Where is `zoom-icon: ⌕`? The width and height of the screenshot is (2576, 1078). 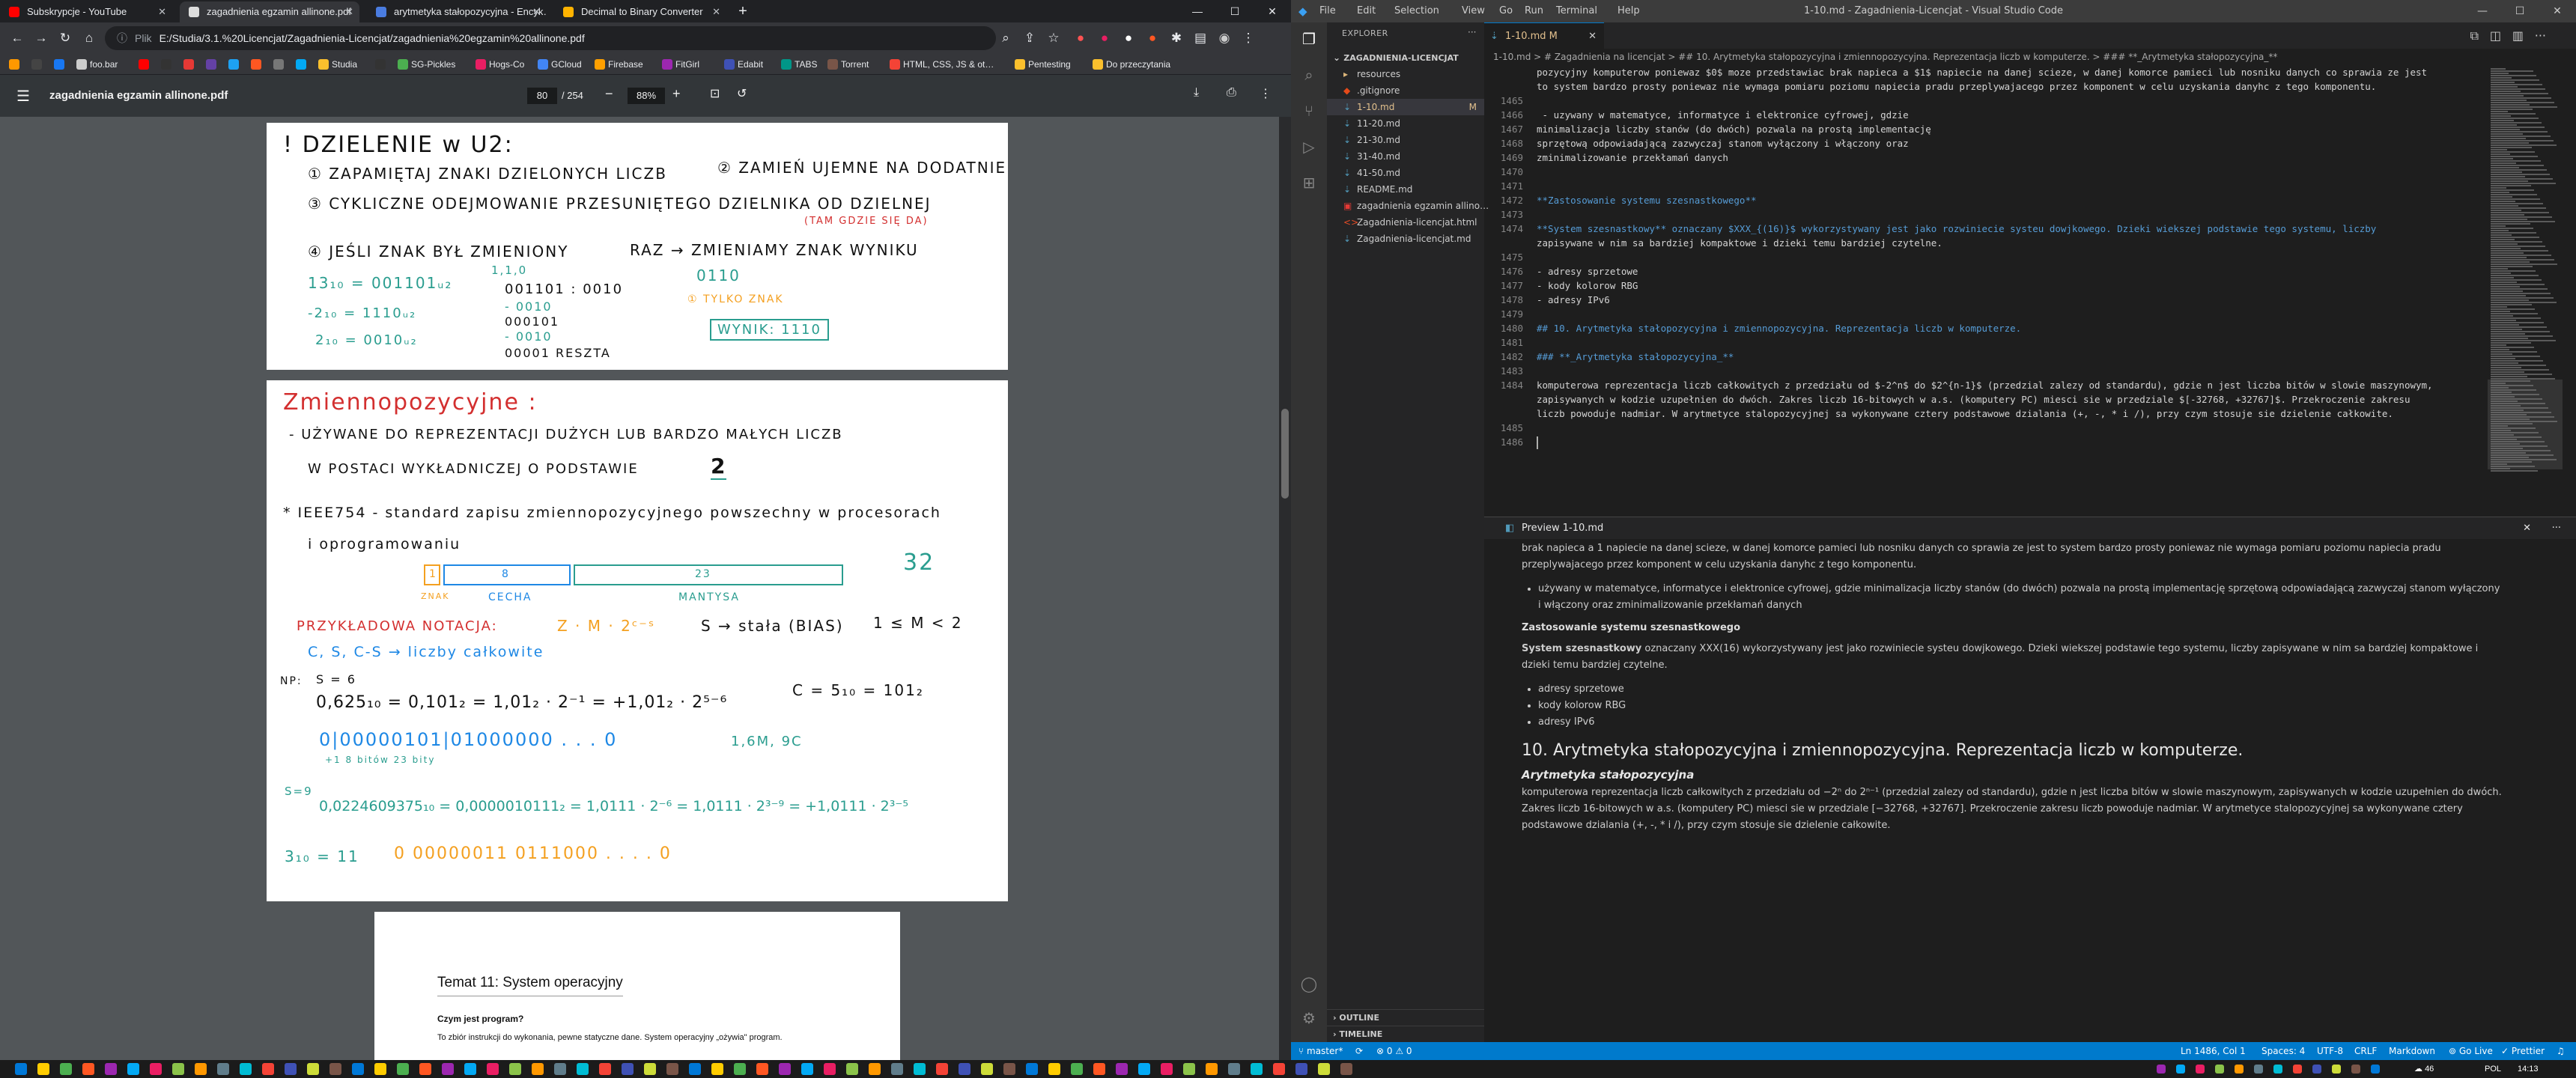 zoom-icon: ⌕ is located at coordinates (1005, 38).